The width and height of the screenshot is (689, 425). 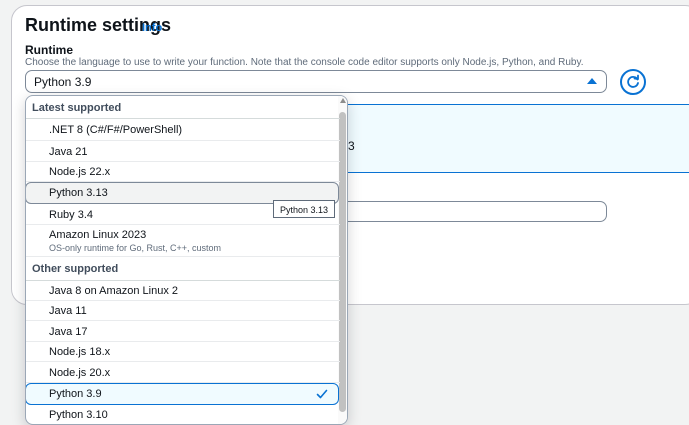 What do you see at coordinates (304, 209) in the screenshot?
I see `option-tooltip: Python 3.13` at bounding box center [304, 209].